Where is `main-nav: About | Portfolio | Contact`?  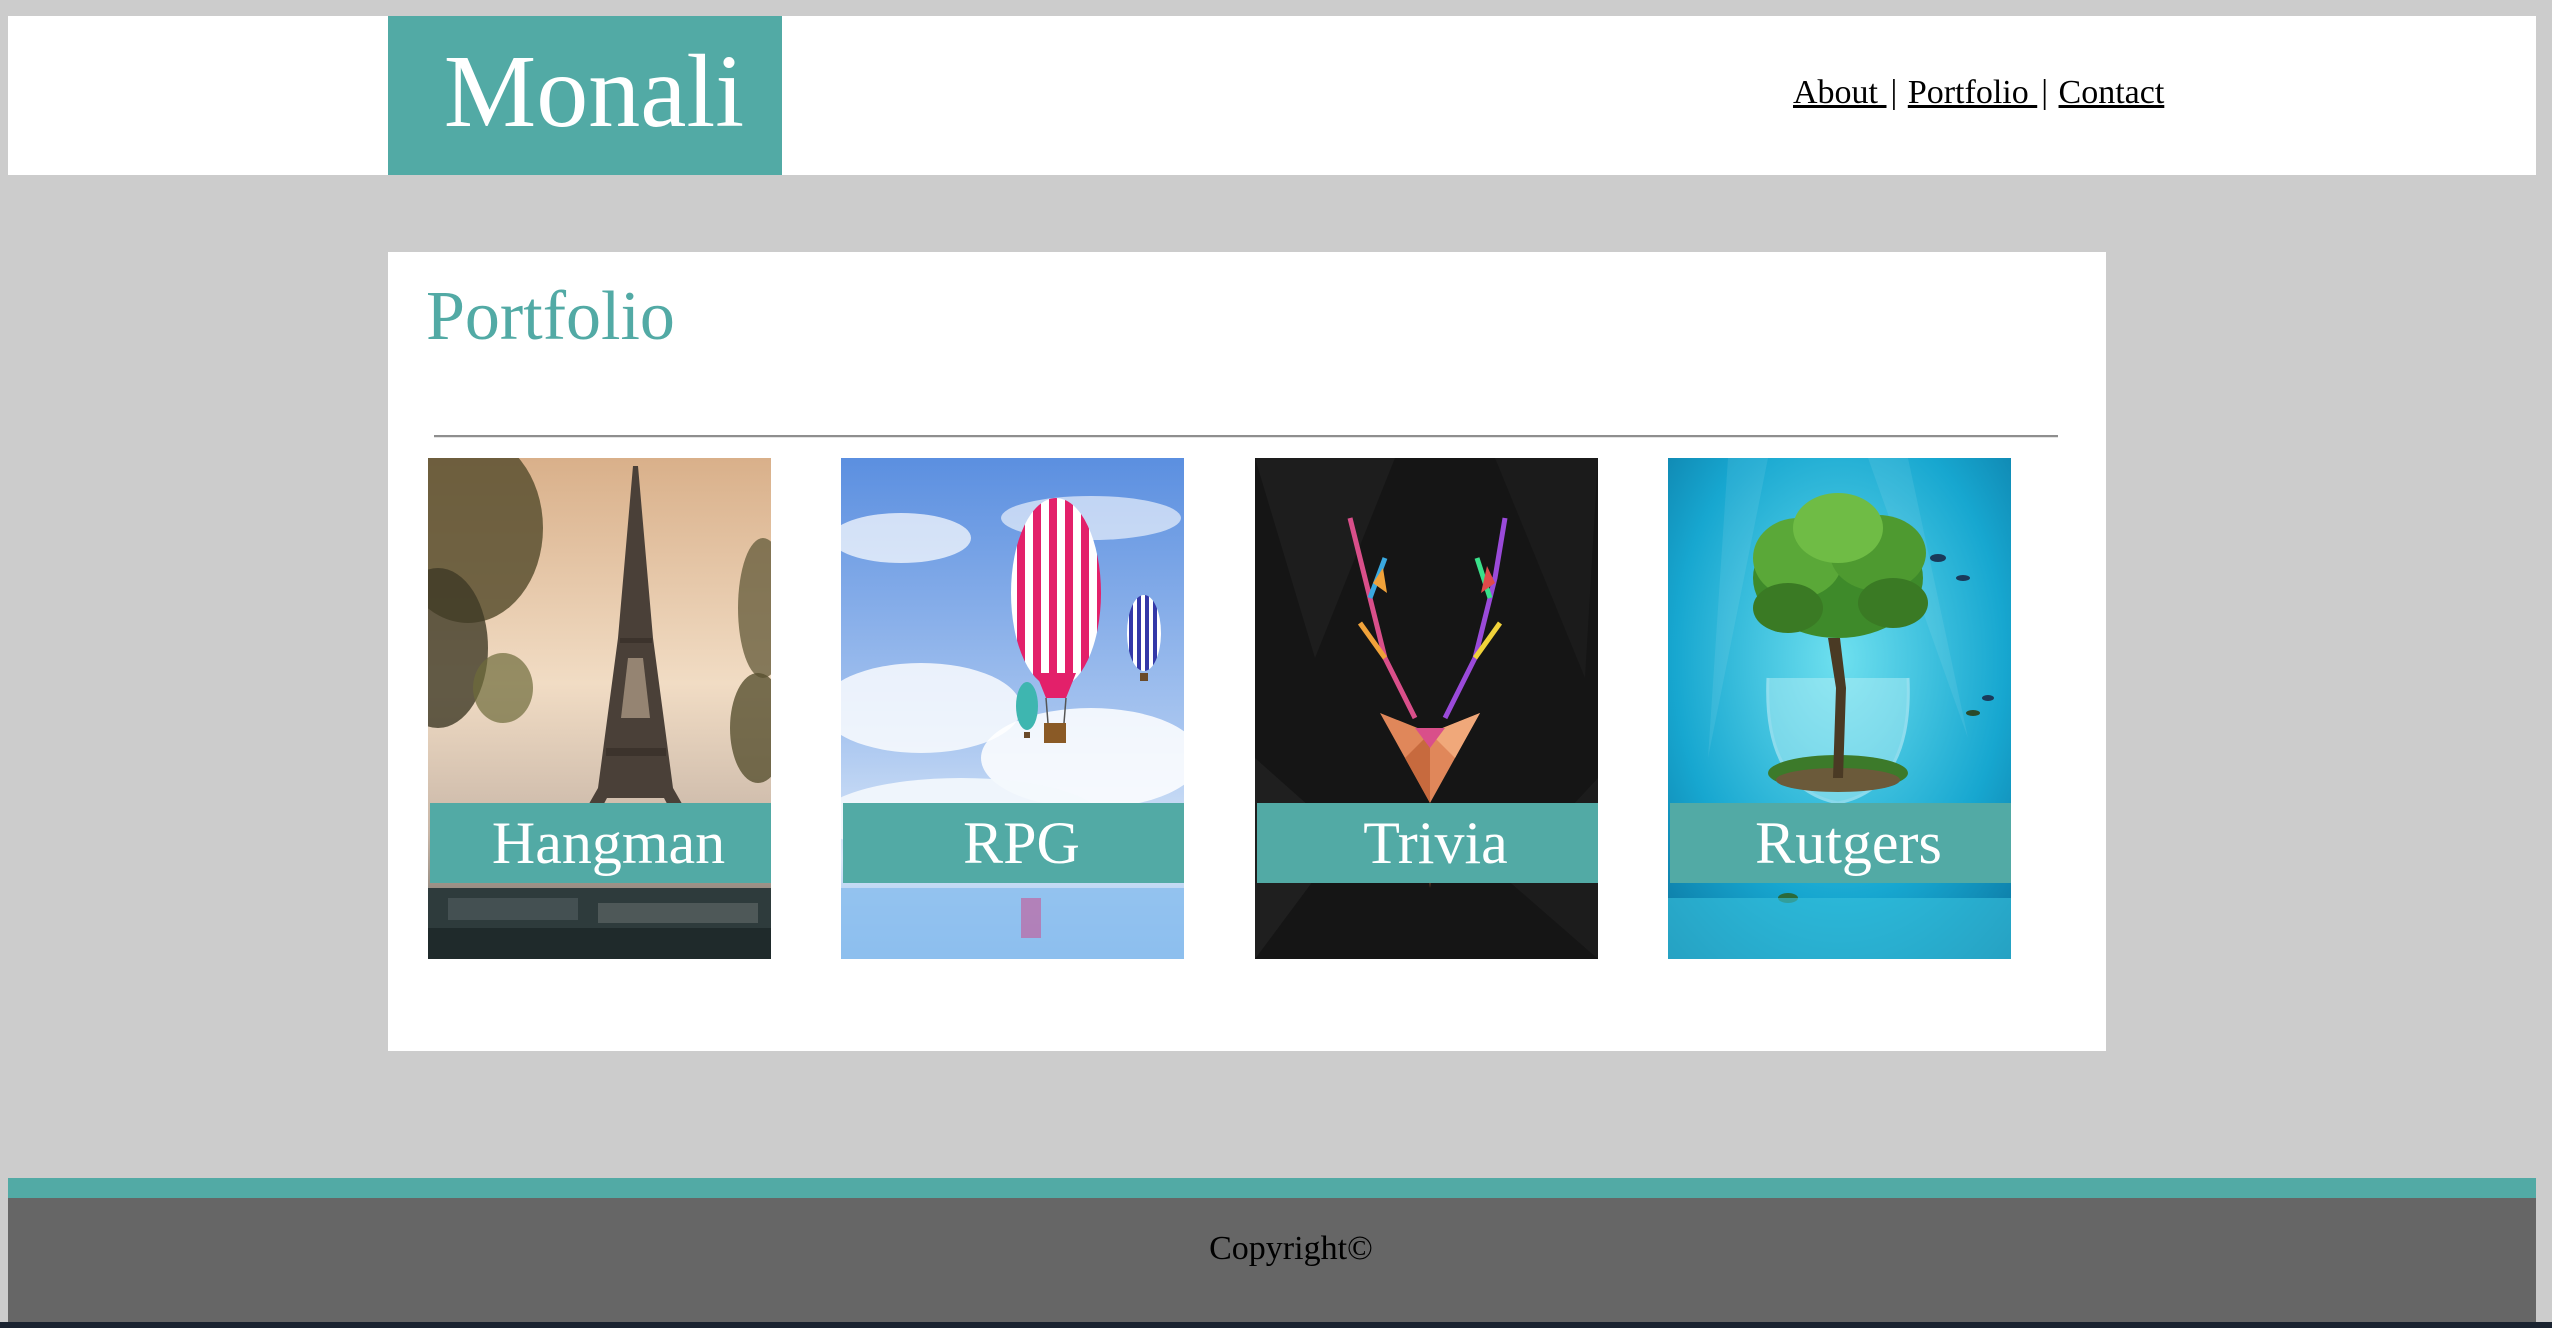 main-nav: About | Portfolio | Contact is located at coordinates (1978, 93).